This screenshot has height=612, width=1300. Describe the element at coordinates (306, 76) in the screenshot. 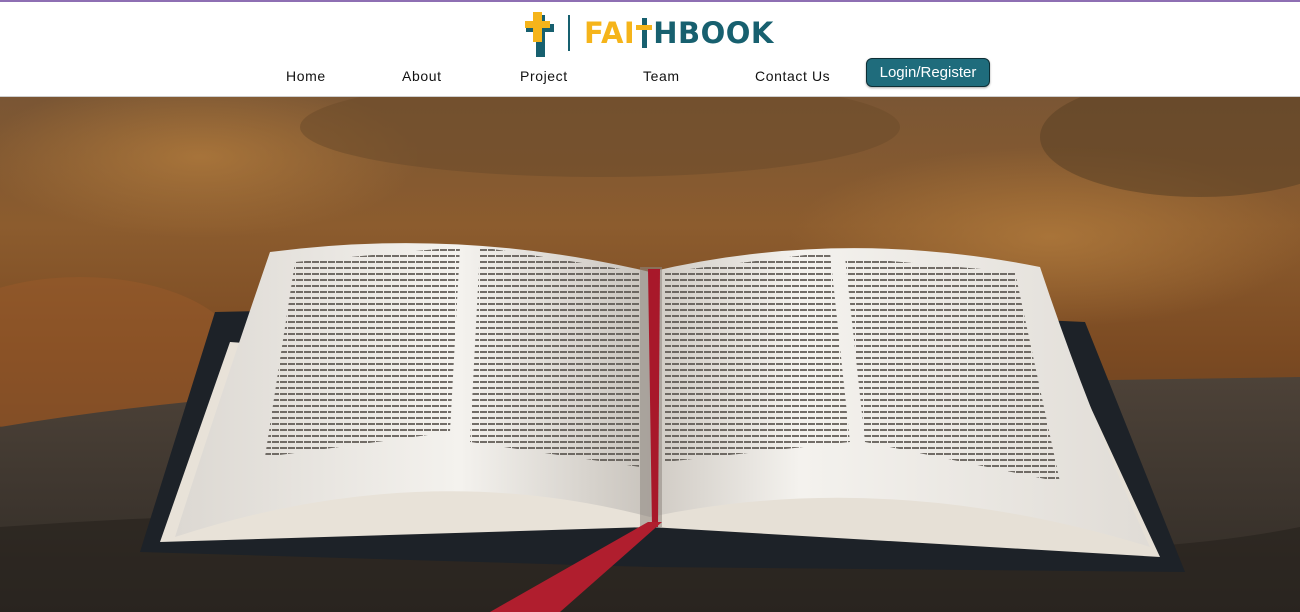

I see `nav-home: Home` at that location.